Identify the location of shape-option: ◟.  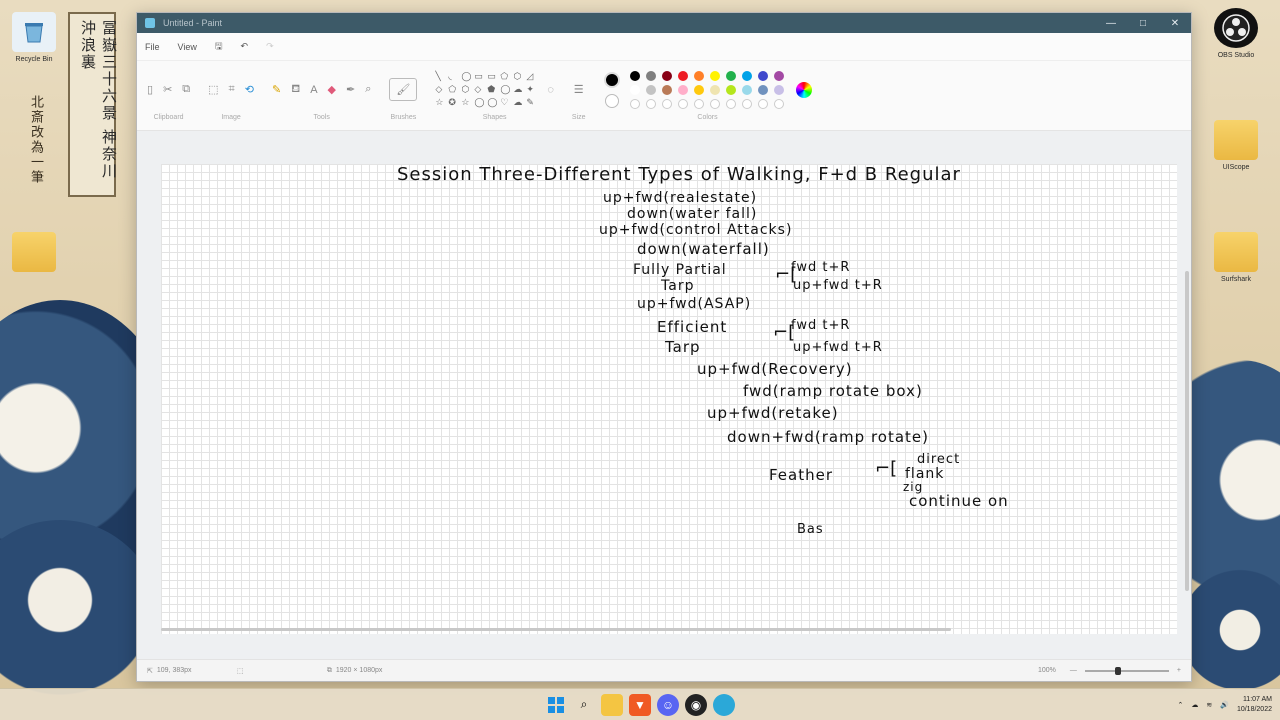
(453, 76).